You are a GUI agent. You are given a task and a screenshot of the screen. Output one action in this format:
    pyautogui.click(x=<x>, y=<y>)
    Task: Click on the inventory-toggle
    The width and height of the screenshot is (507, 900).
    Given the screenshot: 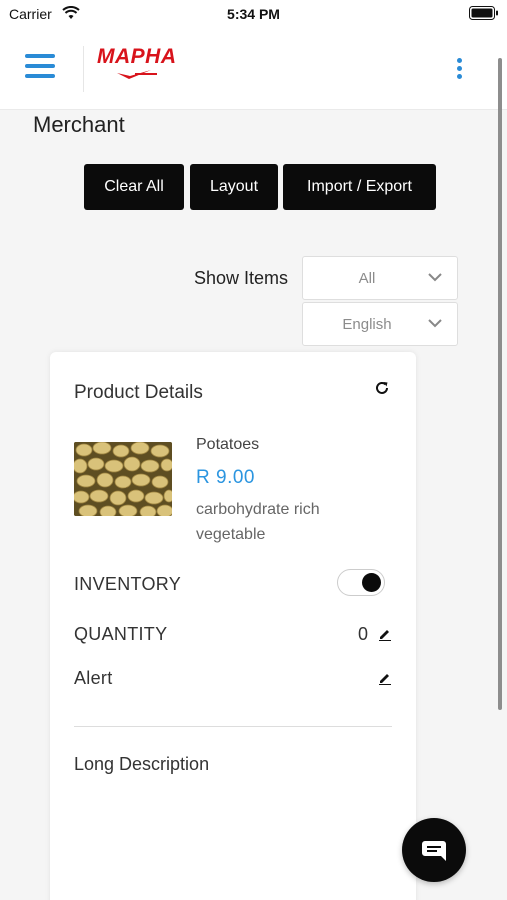 What is the action you would take?
    pyautogui.click(x=361, y=582)
    